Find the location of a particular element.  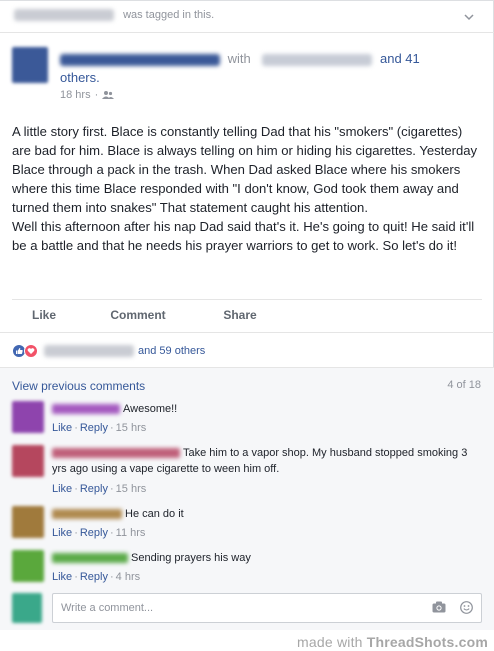

post-actions: Like Comment Share is located at coordinates (247, 315).